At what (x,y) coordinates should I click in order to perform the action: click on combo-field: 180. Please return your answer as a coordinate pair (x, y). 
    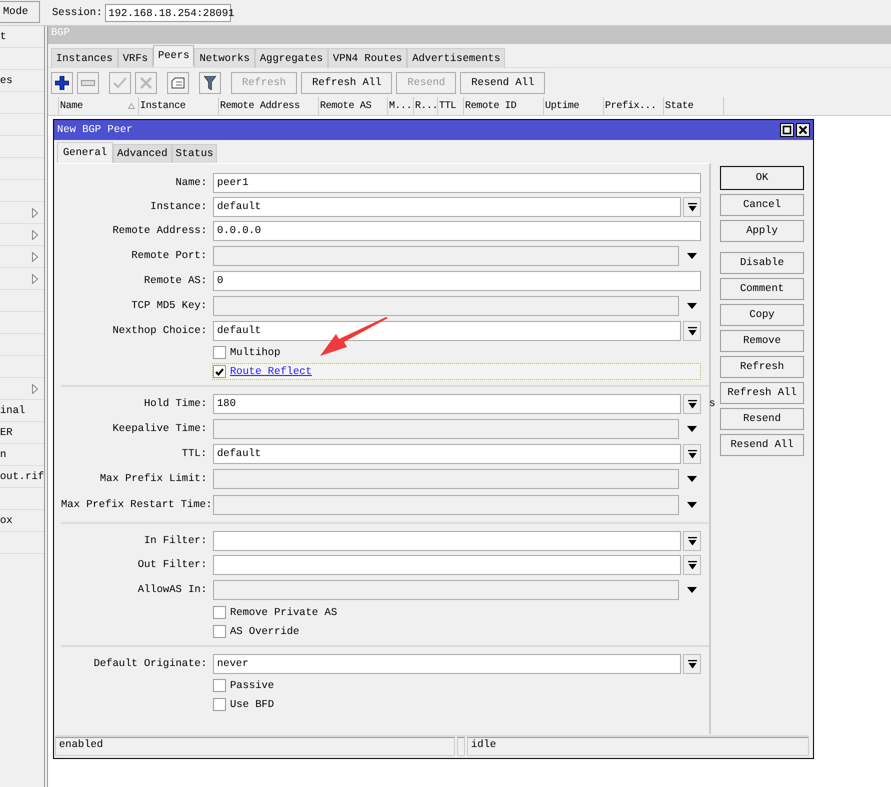
    Looking at the image, I should click on (447, 404).